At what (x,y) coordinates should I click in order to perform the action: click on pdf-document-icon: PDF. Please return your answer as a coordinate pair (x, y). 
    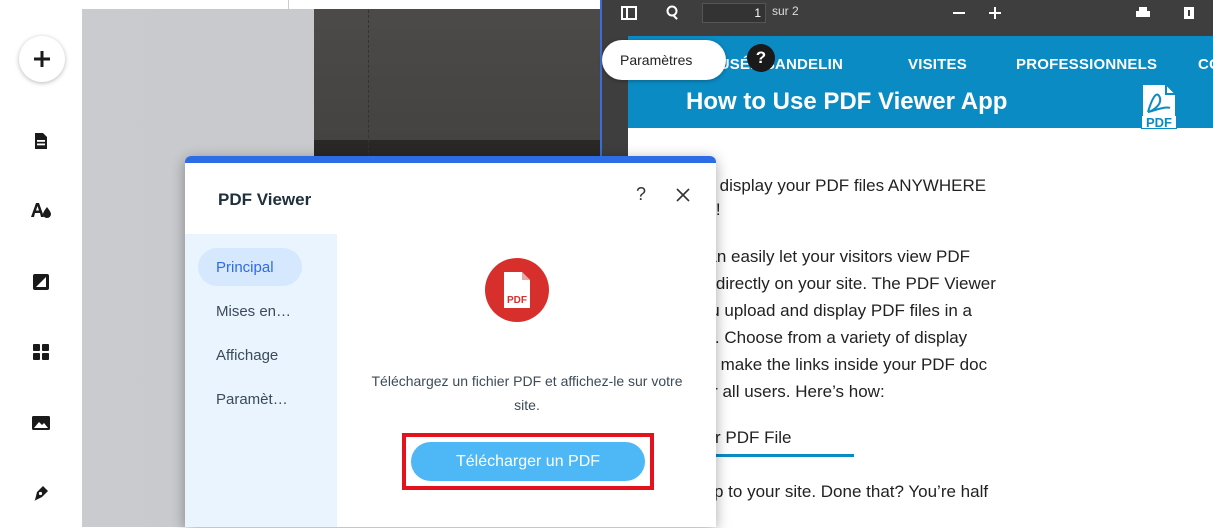
    Looking at the image, I should click on (517, 290).